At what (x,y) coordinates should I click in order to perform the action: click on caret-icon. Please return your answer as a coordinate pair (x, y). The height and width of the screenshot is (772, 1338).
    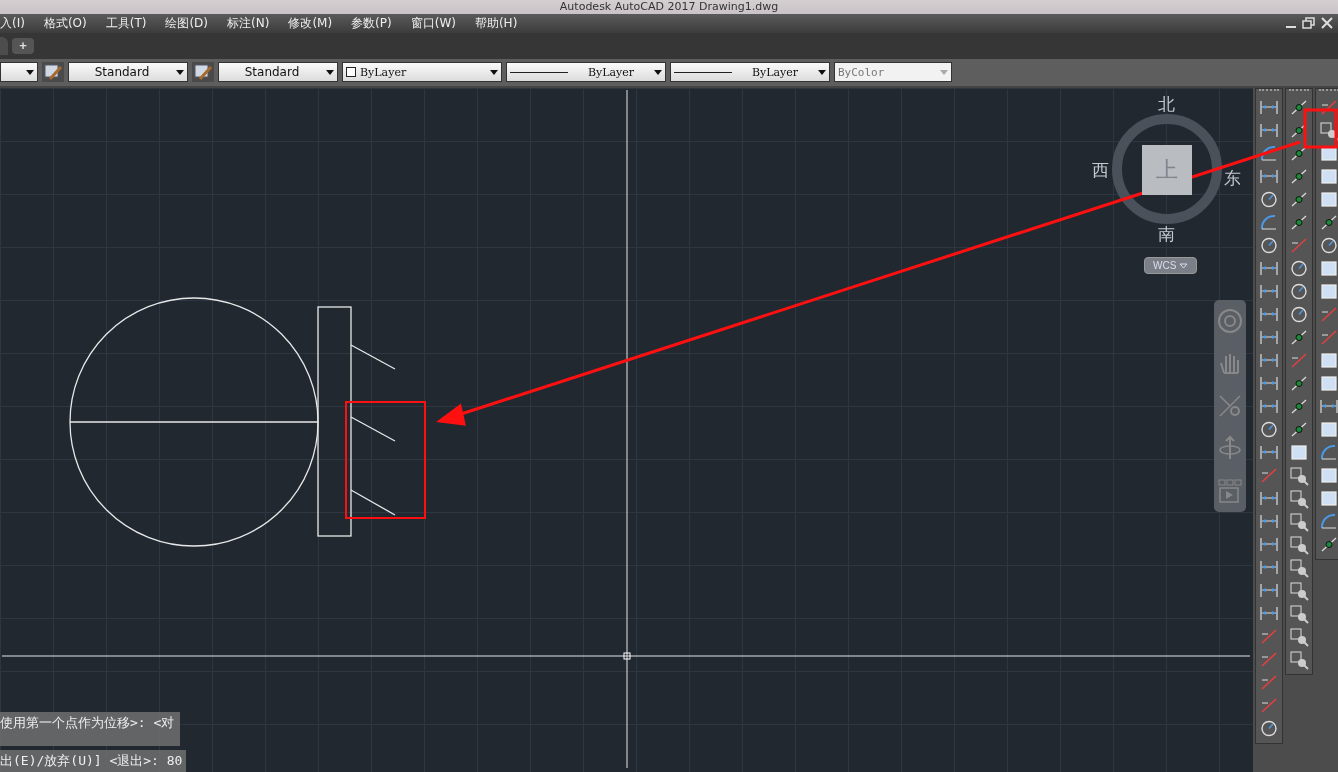
    Looking at the image, I should click on (1184, 266).